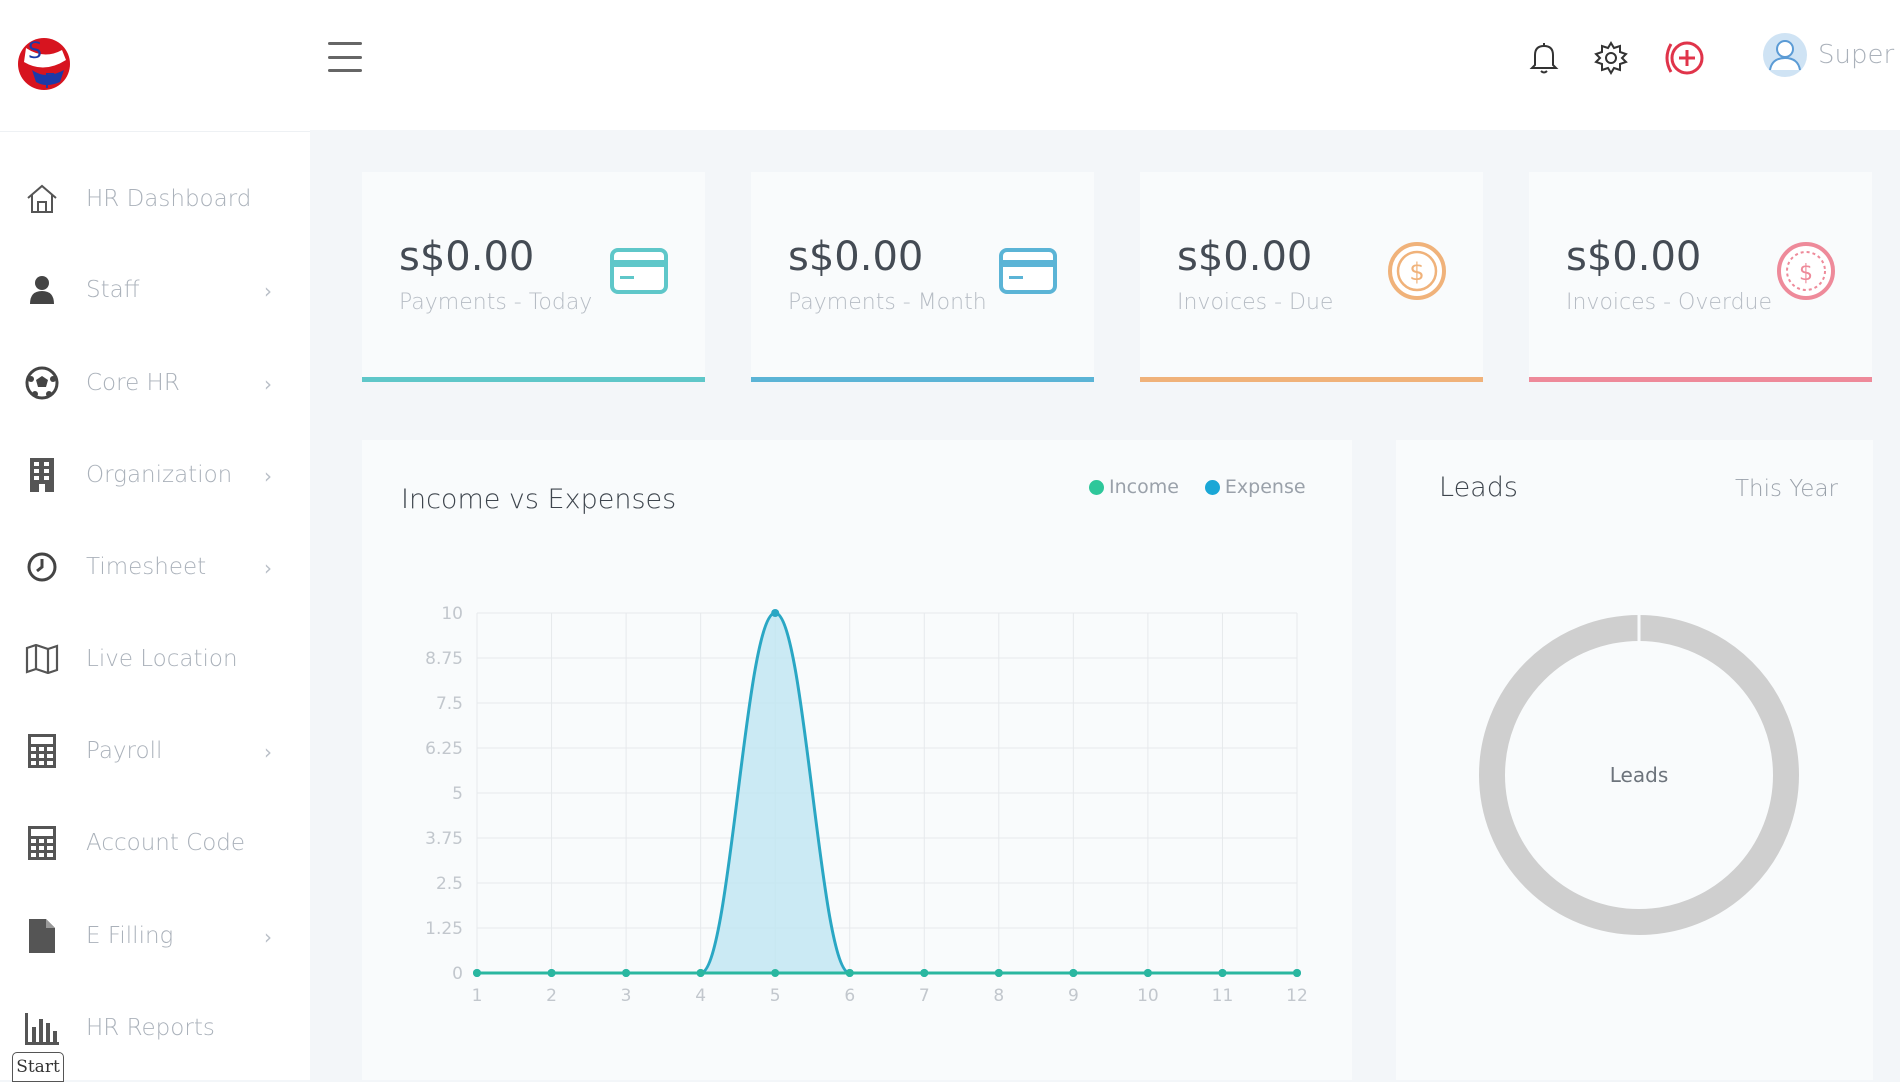 The image size is (1900, 1082). I want to click on y-tick-label: 2.5, so click(449, 884).